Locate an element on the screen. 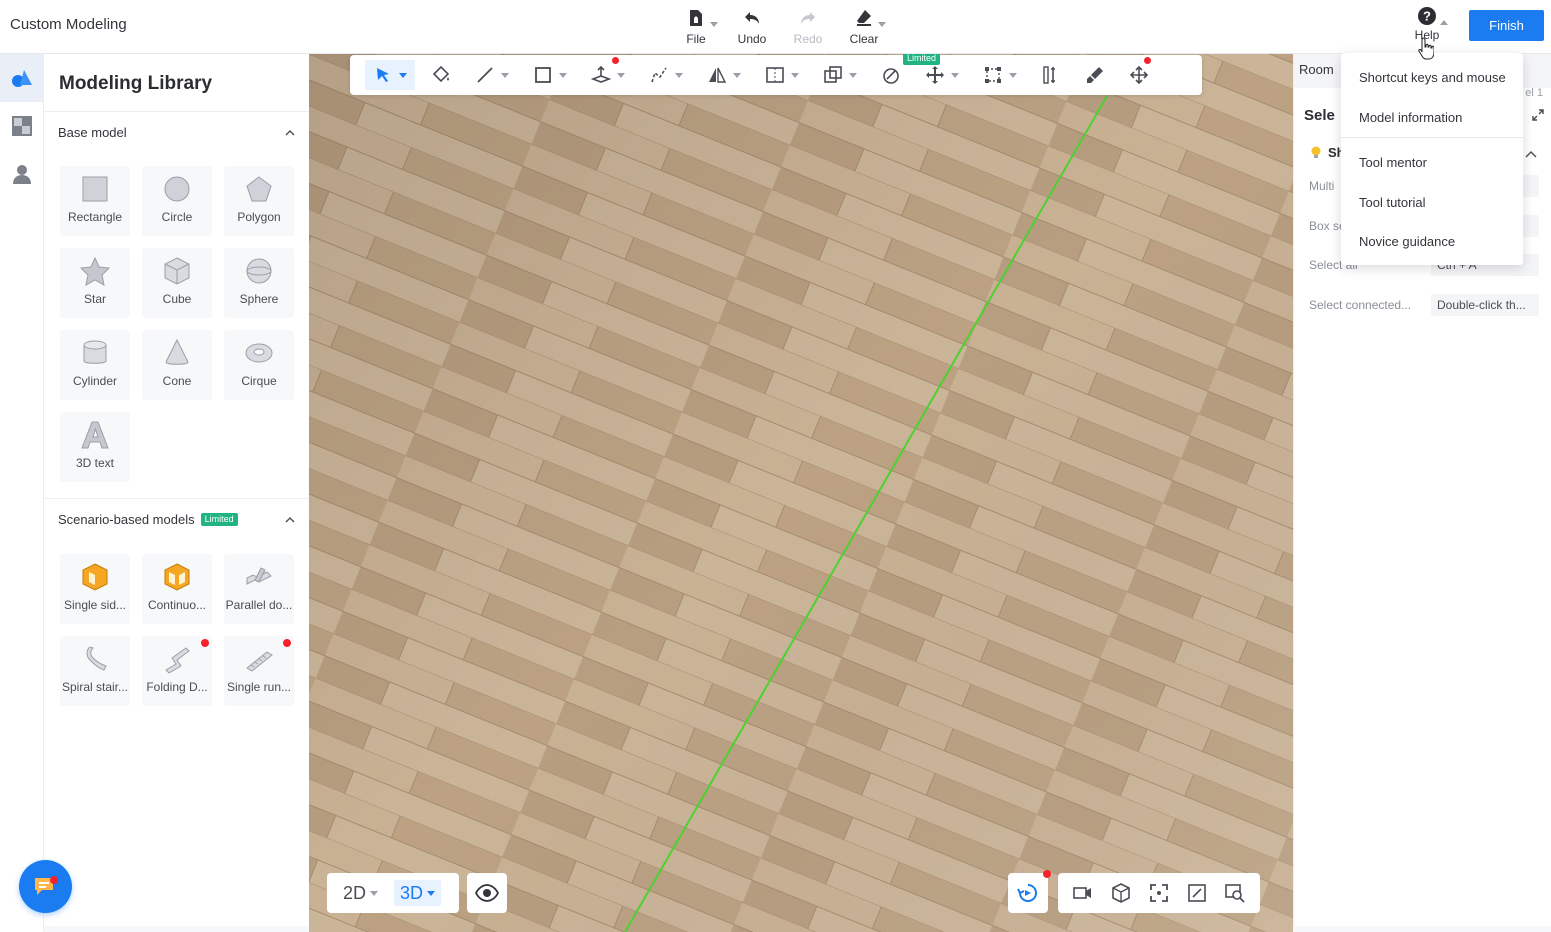 This screenshot has width=1551, height=932. mirror-tool is located at coordinates (724, 75).